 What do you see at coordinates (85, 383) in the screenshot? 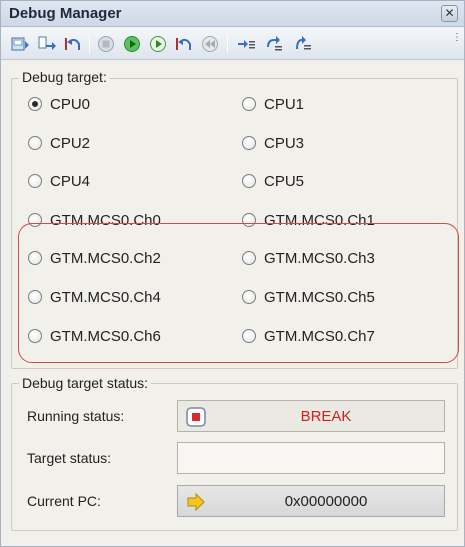
I see `target-status-heading: Debug target status:` at bounding box center [85, 383].